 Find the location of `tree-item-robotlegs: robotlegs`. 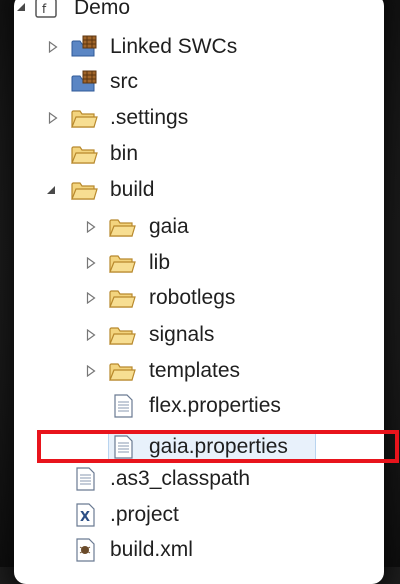

tree-item-robotlegs: robotlegs is located at coordinates (199, 298).